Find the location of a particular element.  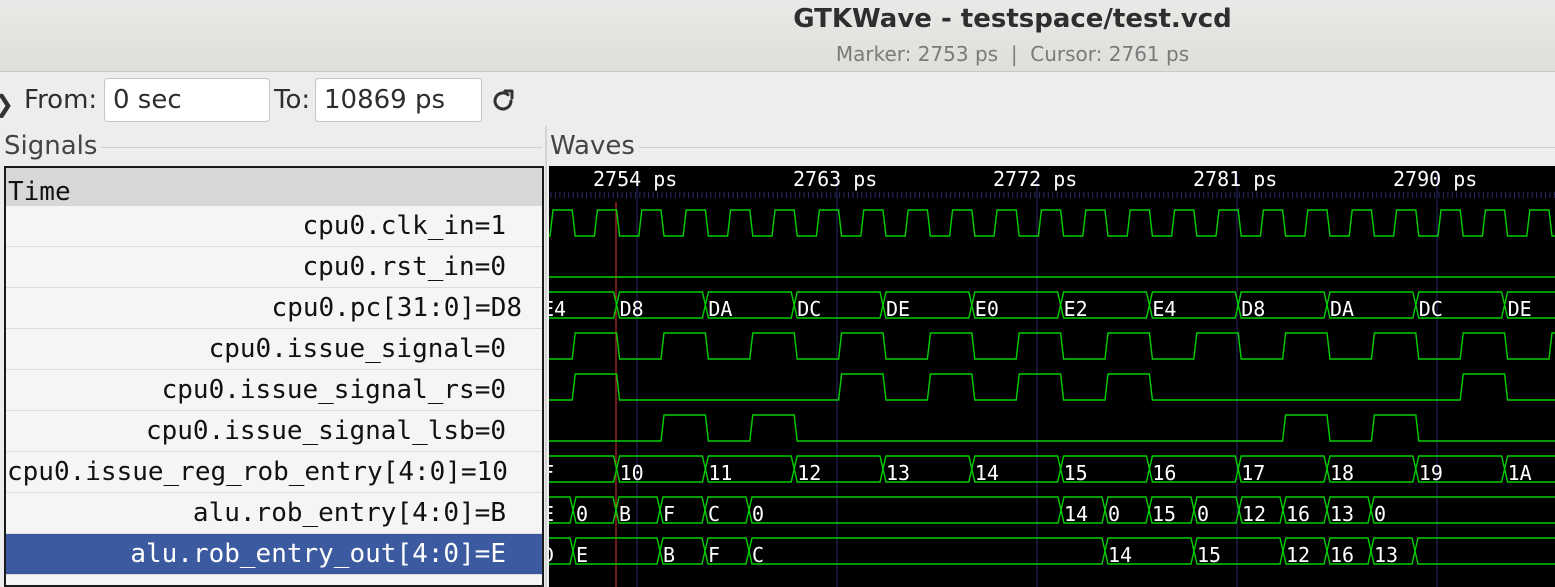

signal-row: cpu0.clk_in=1 is located at coordinates (274, 226).